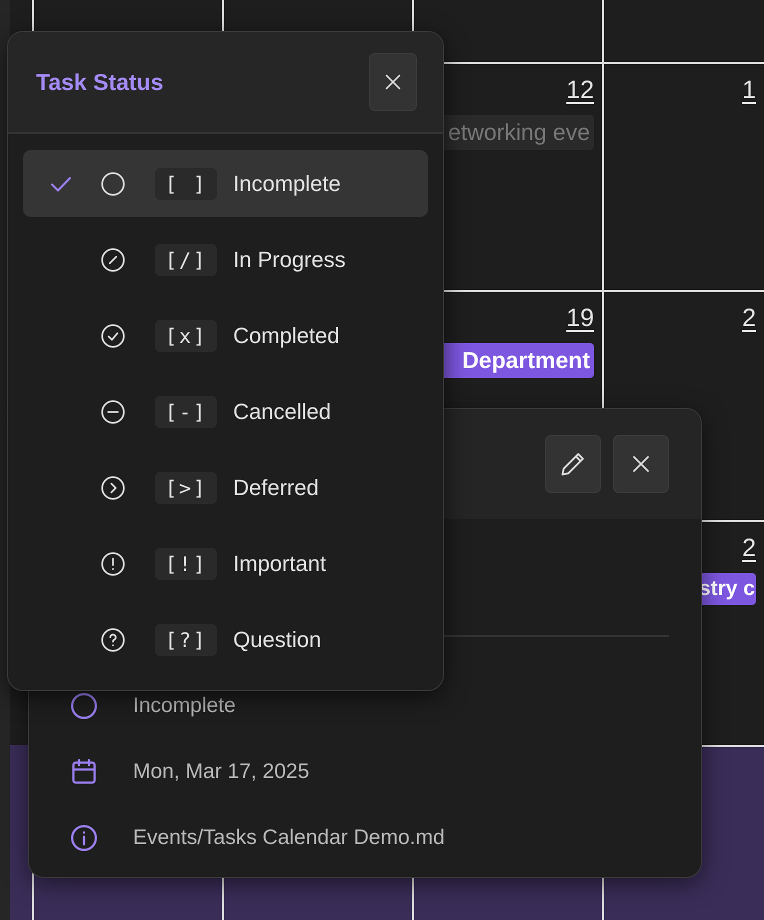 This screenshot has height=920, width=764. Describe the element at coordinates (749, 90) in the screenshot. I see `day-number: 1` at that location.